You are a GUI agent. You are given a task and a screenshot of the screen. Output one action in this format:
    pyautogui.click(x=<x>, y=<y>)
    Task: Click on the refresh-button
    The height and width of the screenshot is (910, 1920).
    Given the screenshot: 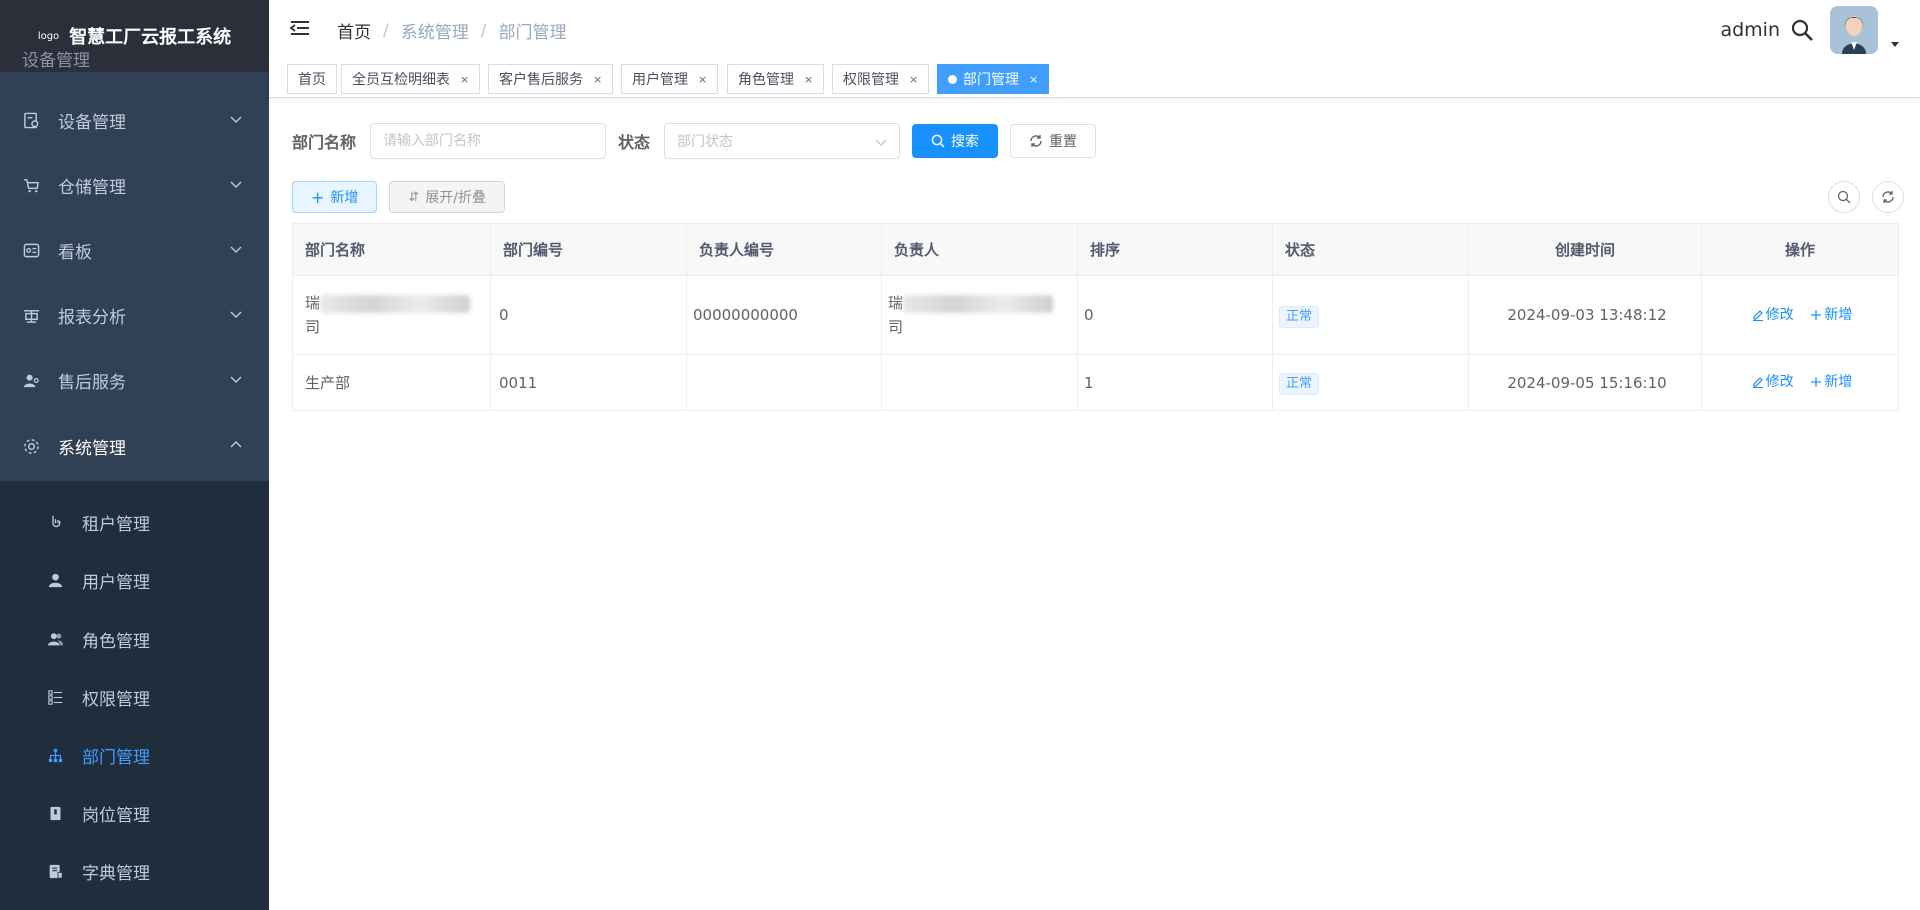 What is the action you would take?
    pyautogui.click(x=1888, y=197)
    